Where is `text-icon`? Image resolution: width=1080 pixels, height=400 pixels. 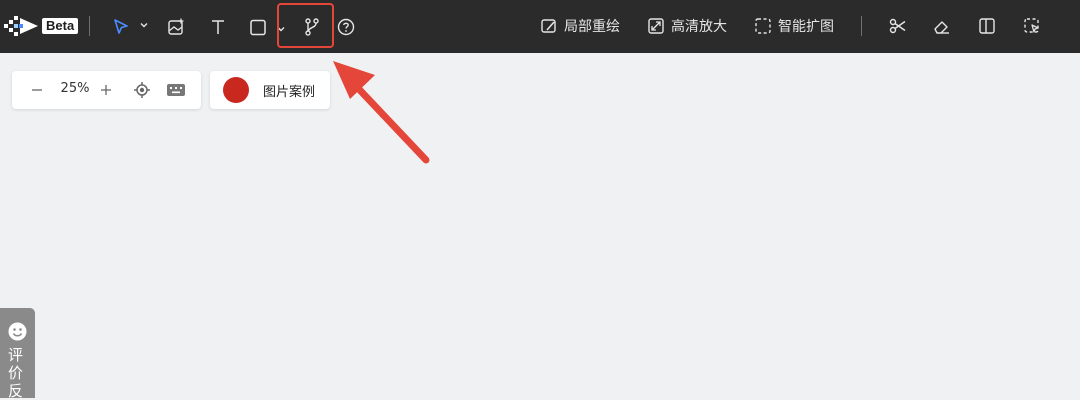
text-icon is located at coordinates (218, 27).